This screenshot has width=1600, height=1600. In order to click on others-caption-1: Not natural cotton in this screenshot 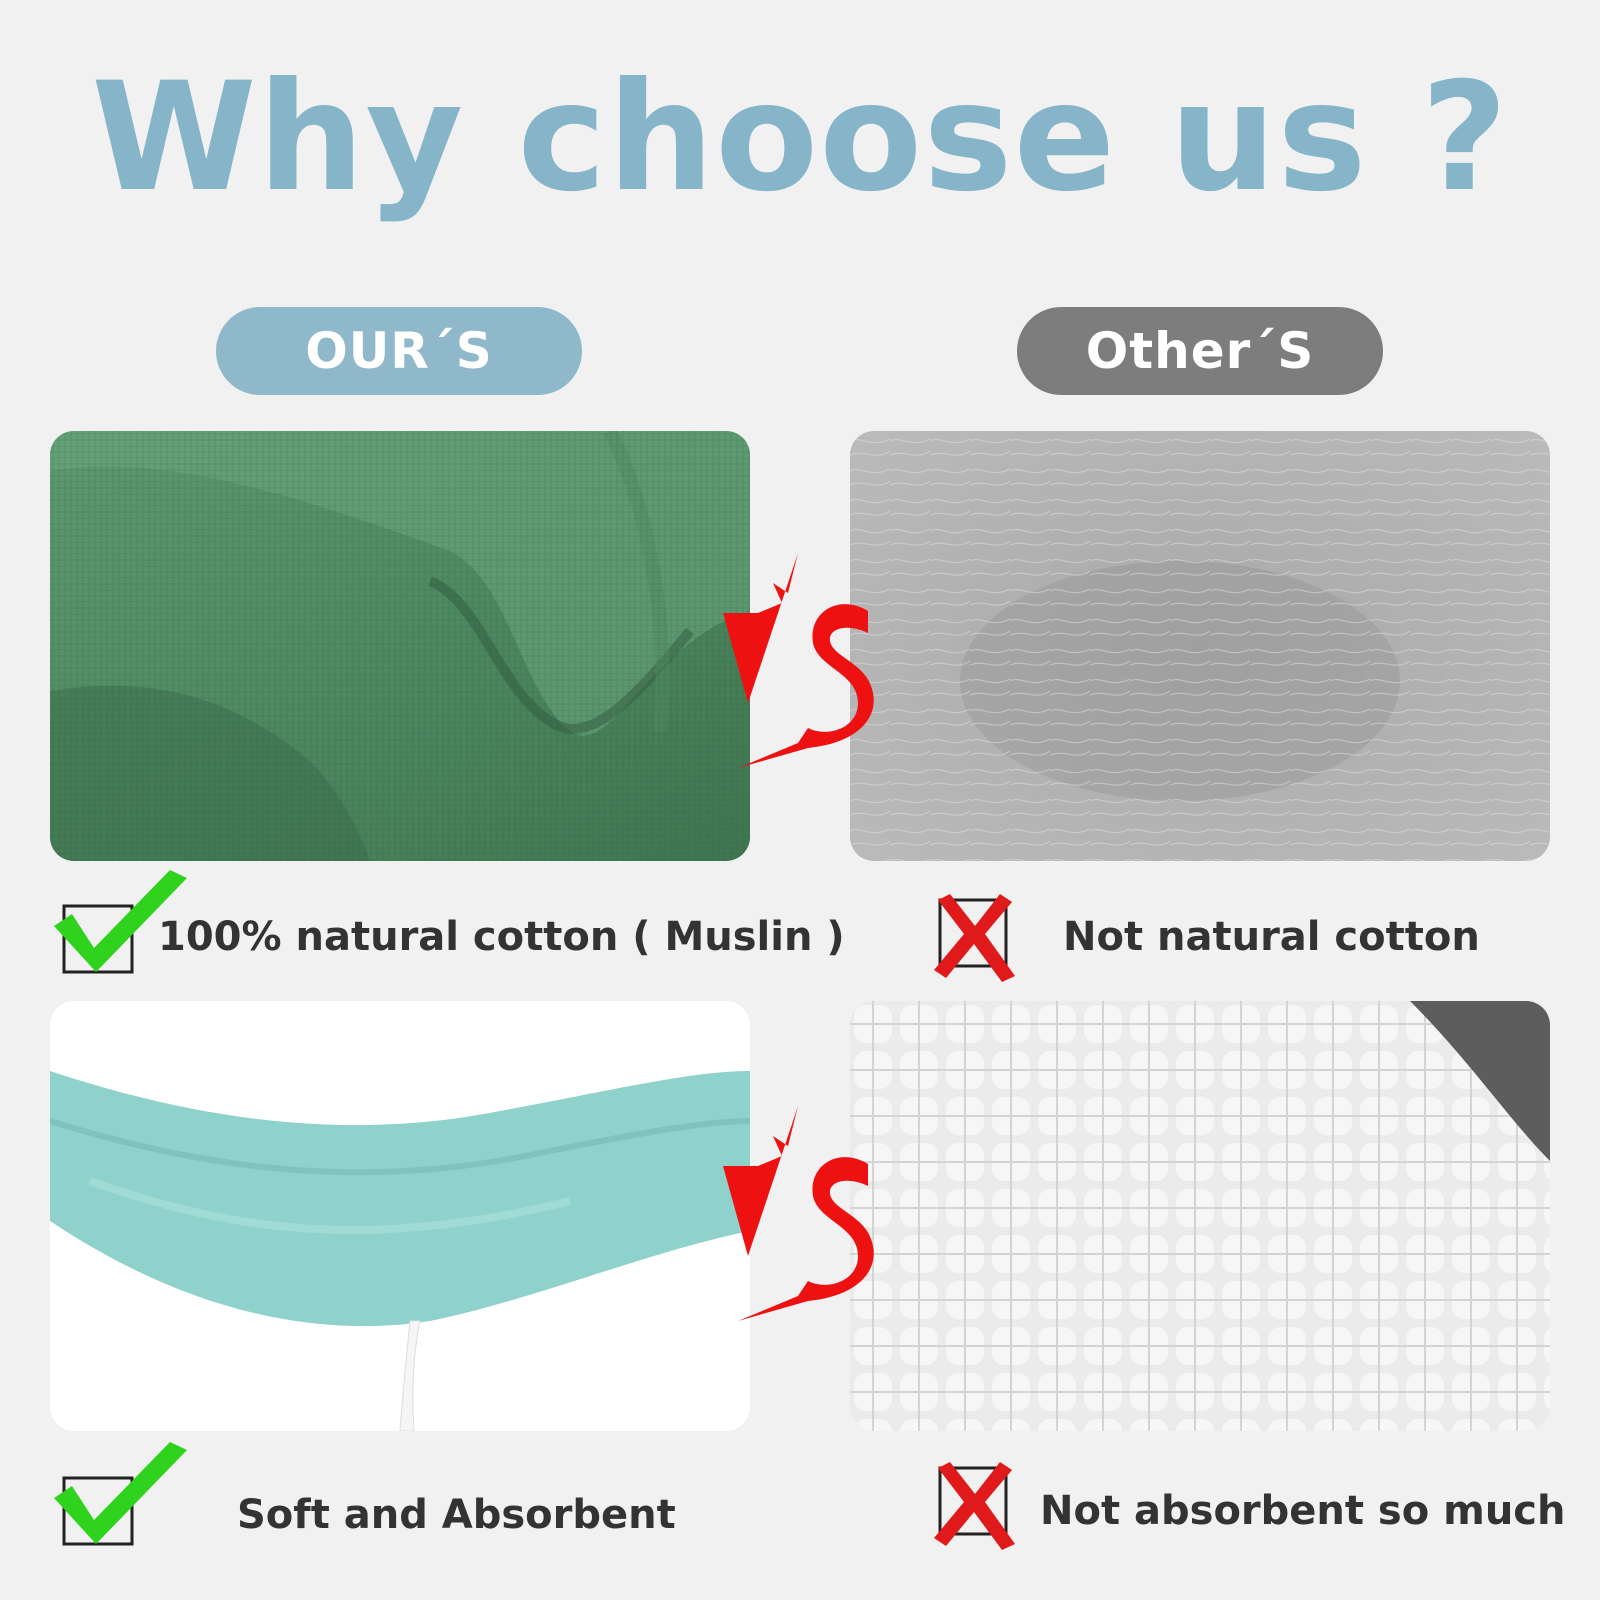, I will do `click(1271, 937)`.